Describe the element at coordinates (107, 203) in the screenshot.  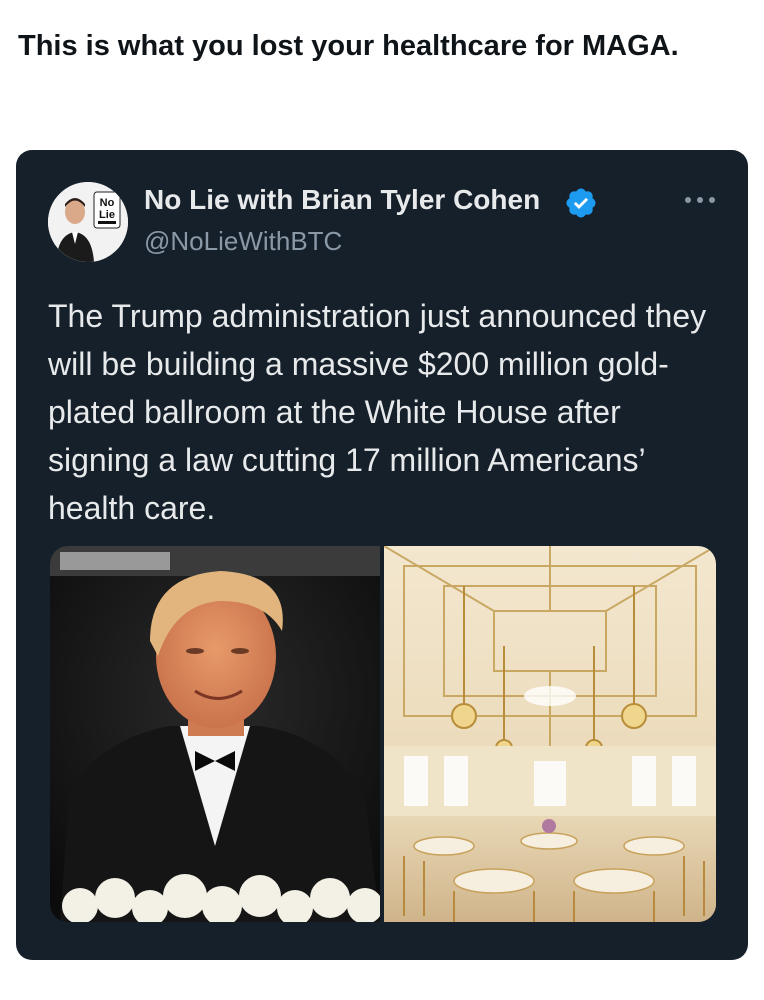
I see `svg-text: No` at that location.